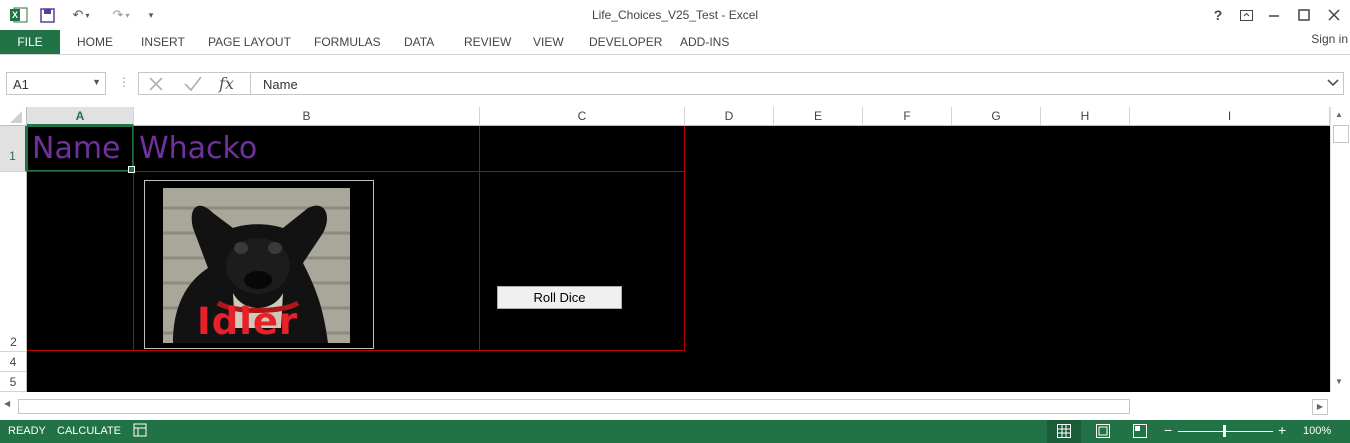 The height and width of the screenshot is (443, 1350). I want to click on normal-view-button, so click(1064, 431).